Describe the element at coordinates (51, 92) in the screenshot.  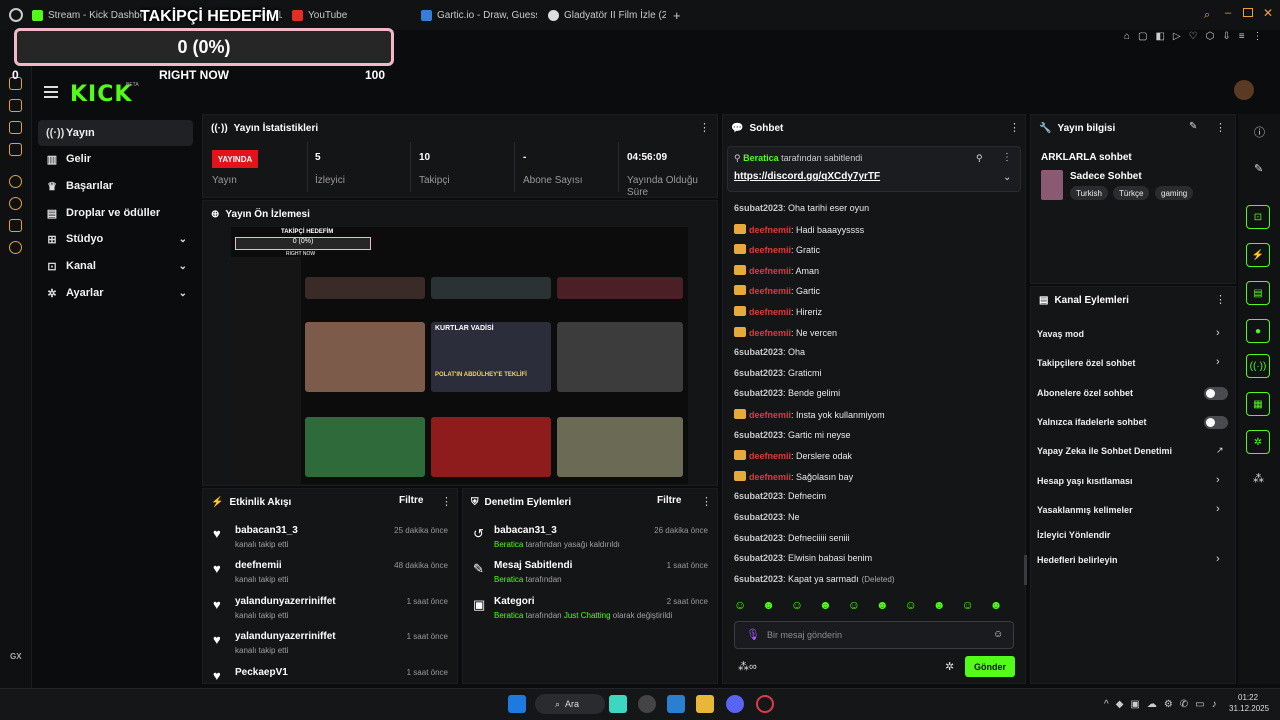
I see `hamburger-menu-icon` at that location.